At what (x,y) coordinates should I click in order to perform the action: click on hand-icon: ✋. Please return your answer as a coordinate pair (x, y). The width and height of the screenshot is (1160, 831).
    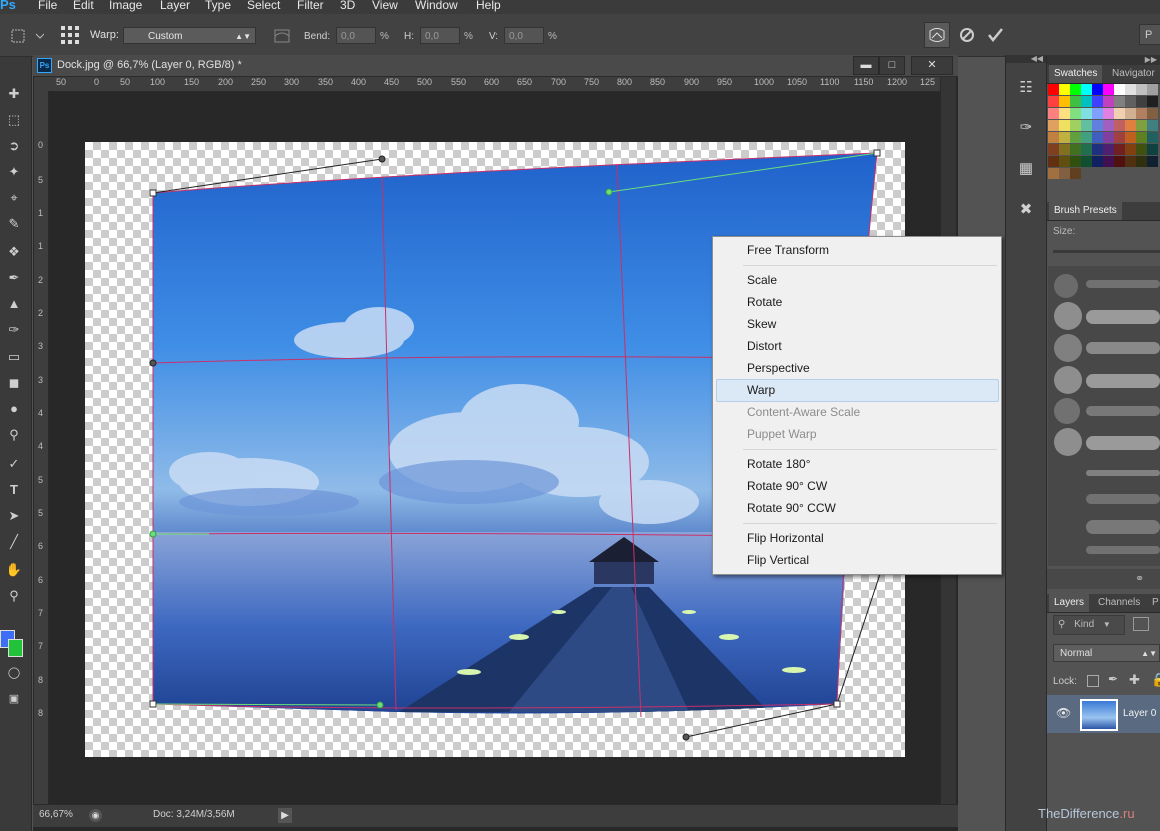
    Looking at the image, I should click on (14, 570).